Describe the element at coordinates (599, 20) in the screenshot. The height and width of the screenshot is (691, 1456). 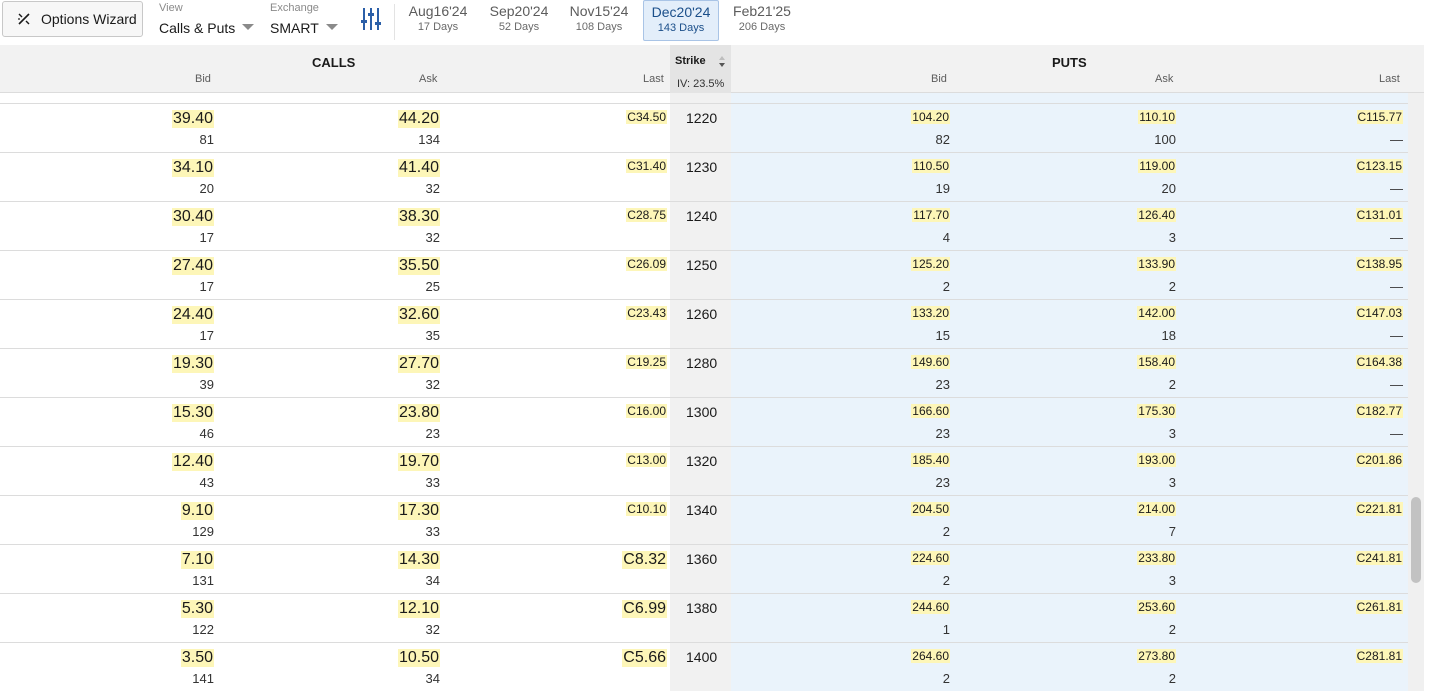
I see `expiration-tab-nov15: Nov15'24 108 Days` at that location.